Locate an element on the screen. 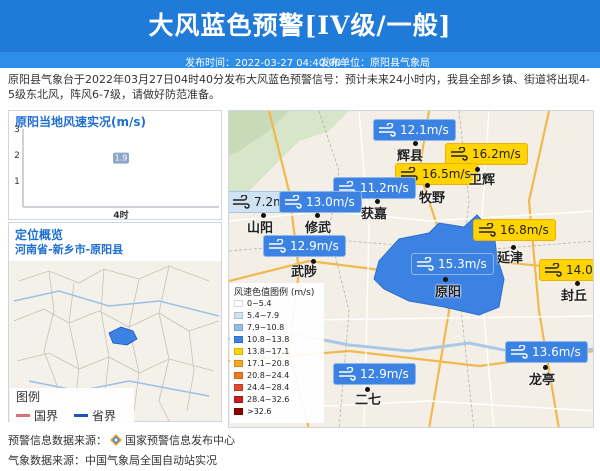 The height and width of the screenshot is (471, 600). legend-row: 28.4~32.6 is located at coordinates (261, 399).